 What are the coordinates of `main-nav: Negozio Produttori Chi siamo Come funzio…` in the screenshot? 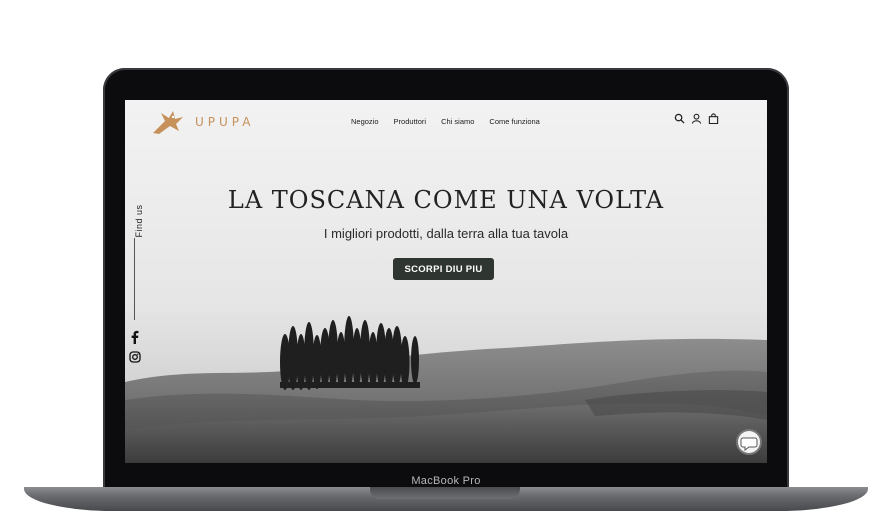 It's located at (453, 121).